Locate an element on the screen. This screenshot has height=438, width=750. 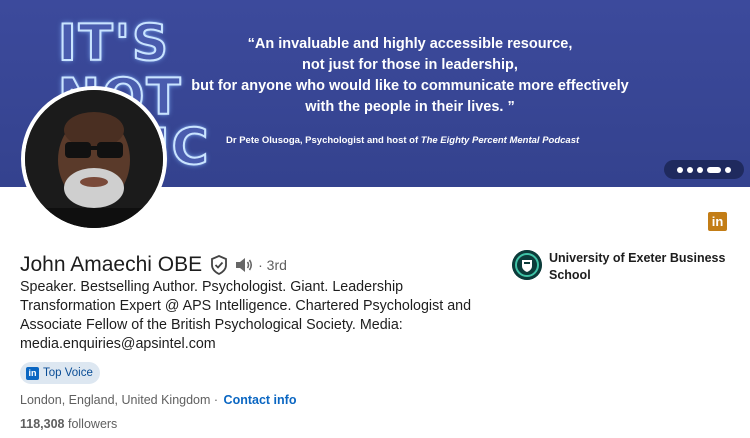
organization-name: University of Exeter Business School is located at coordinates (637, 266).